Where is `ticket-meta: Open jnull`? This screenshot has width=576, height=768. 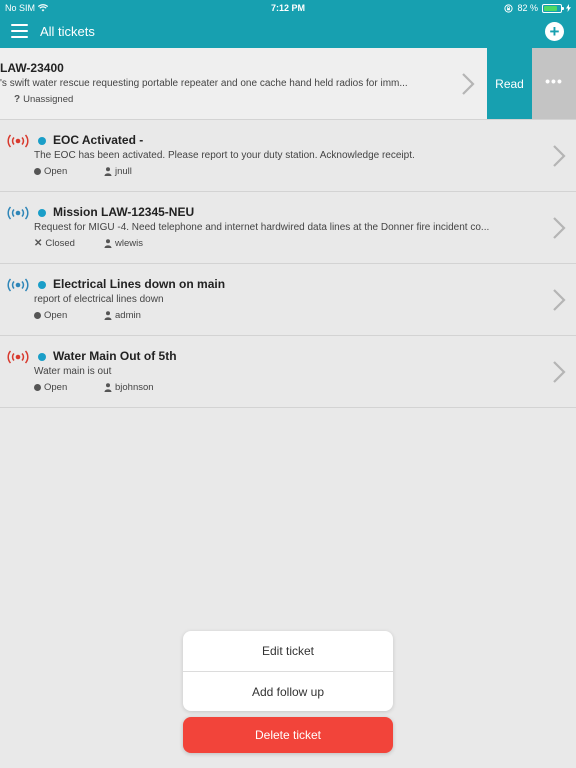 ticket-meta: Open jnull is located at coordinates (83, 171).